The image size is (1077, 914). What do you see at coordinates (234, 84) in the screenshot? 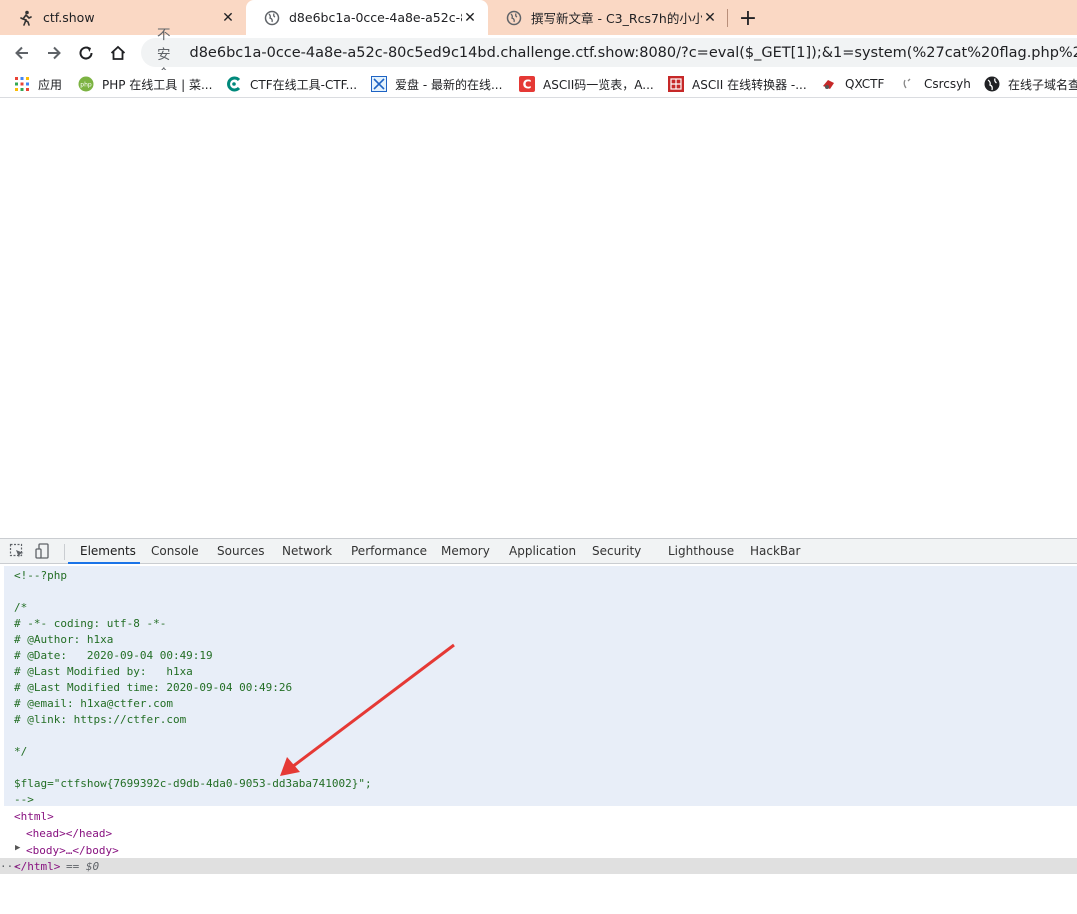
I see `ctf-tool-icon` at bounding box center [234, 84].